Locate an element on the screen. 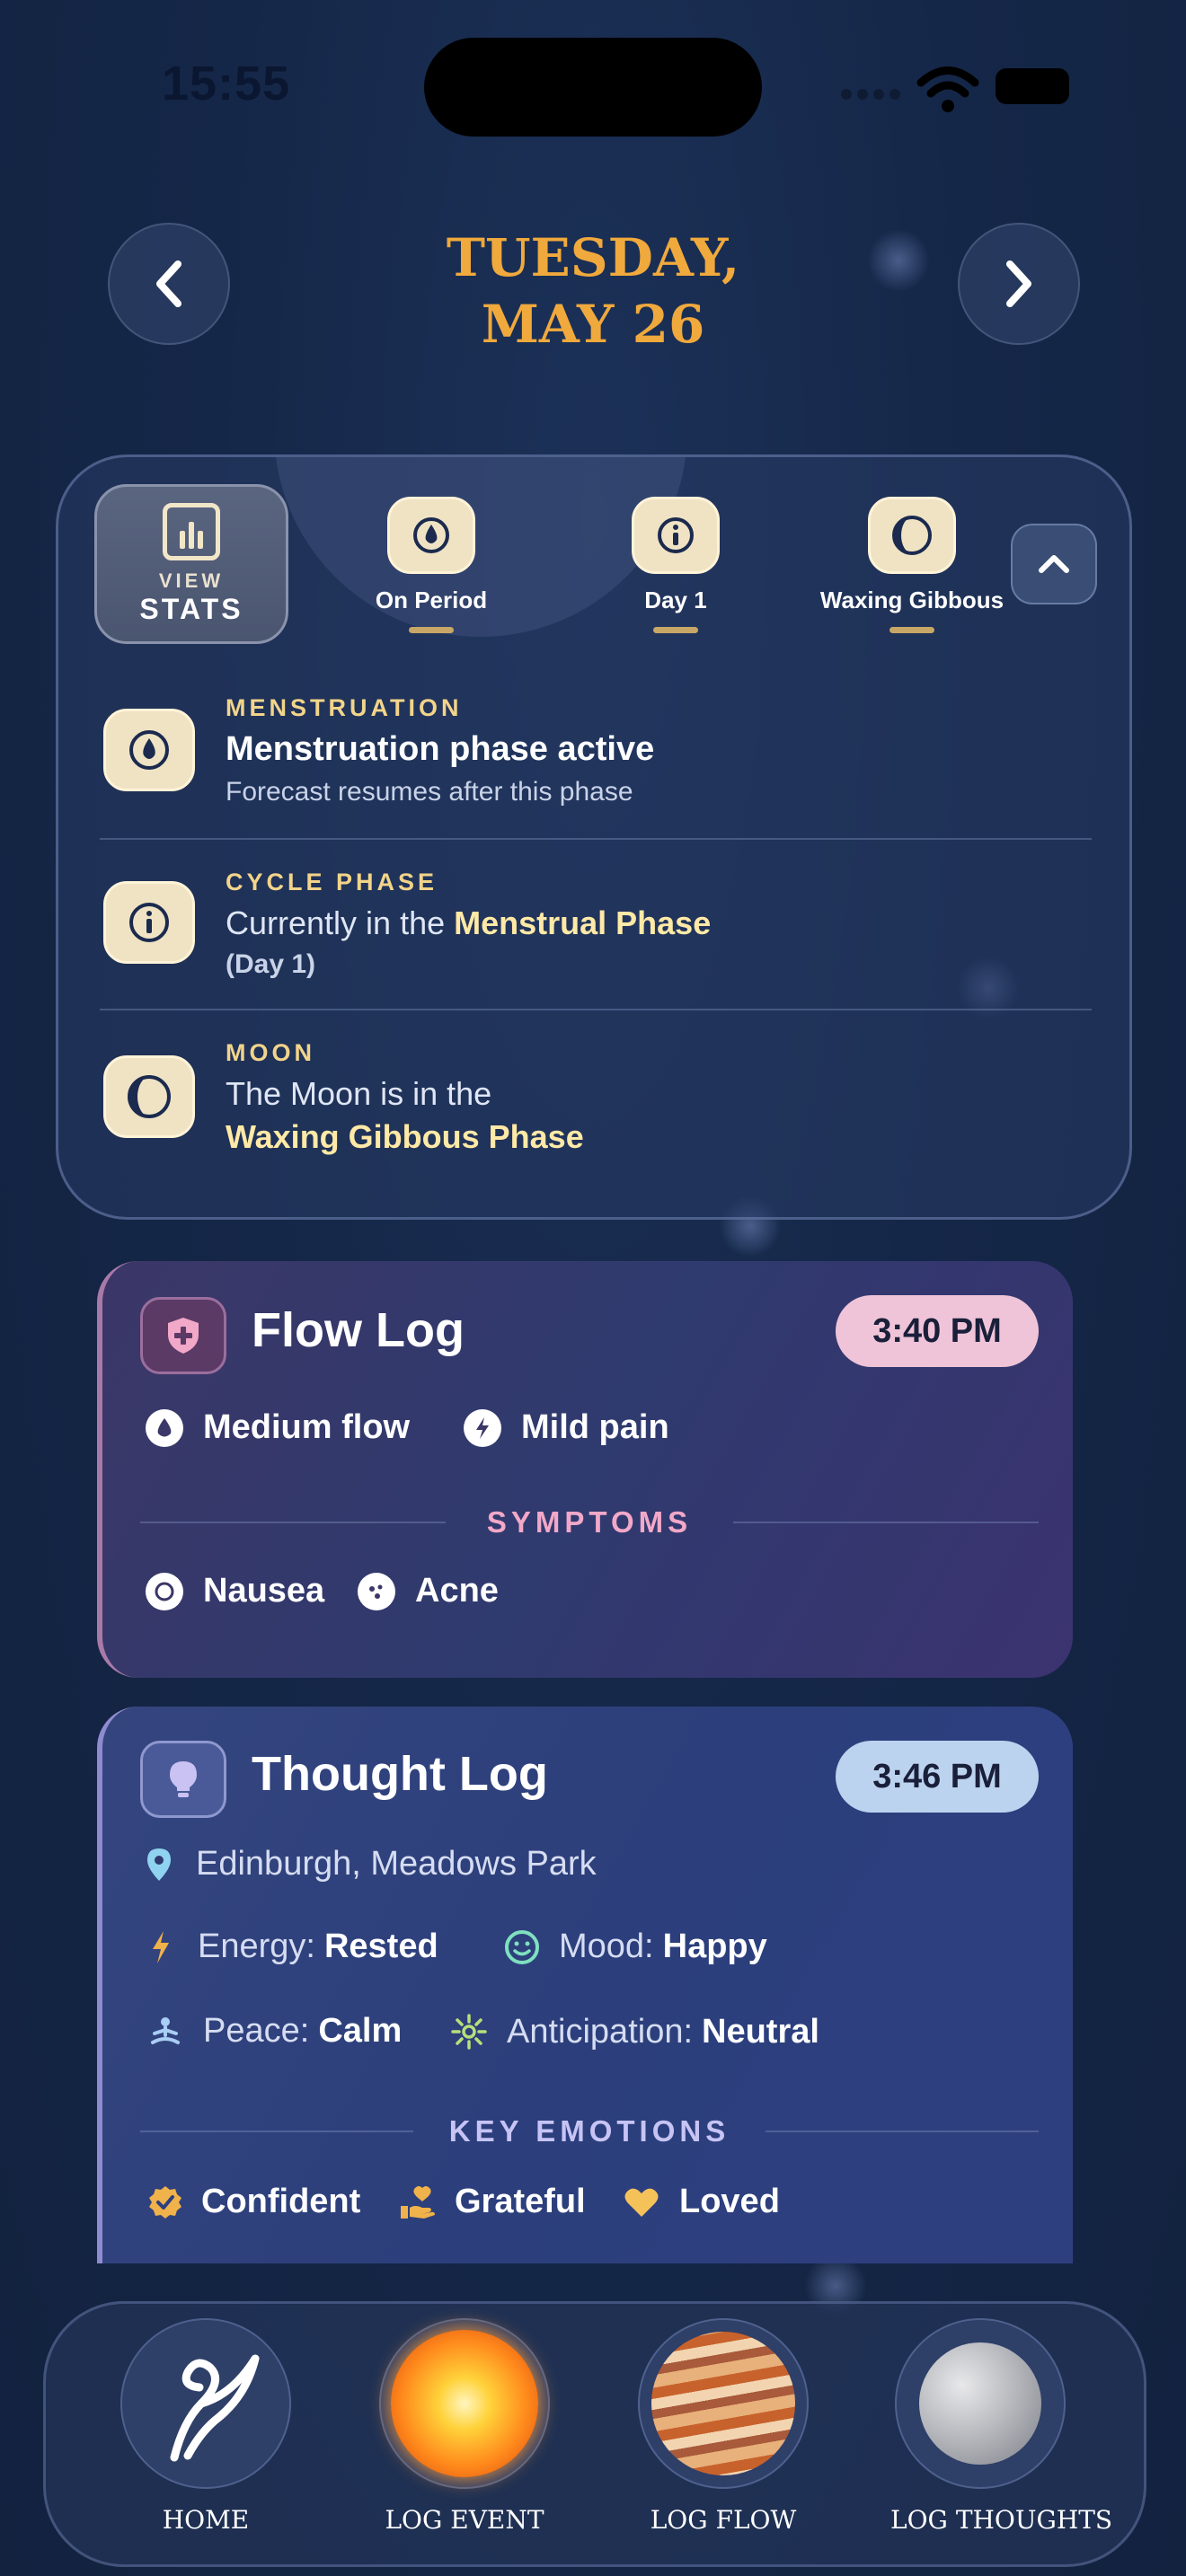 Image resolution: width=1186 pixels, height=2576 pixels. tab-bar: HOME LOG EVENT LOG FLOW LOG THOUGHTS is located at coordinates (594, 2434).